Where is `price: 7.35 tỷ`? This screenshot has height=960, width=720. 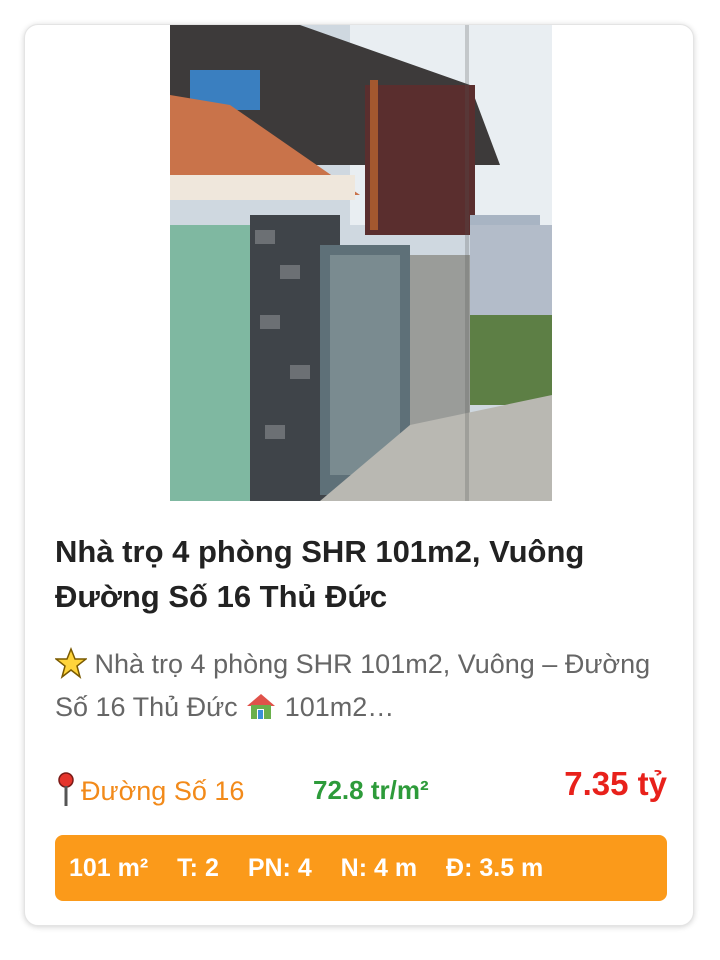 price: 7.35 tỷ is located at coordinates (615, 783).